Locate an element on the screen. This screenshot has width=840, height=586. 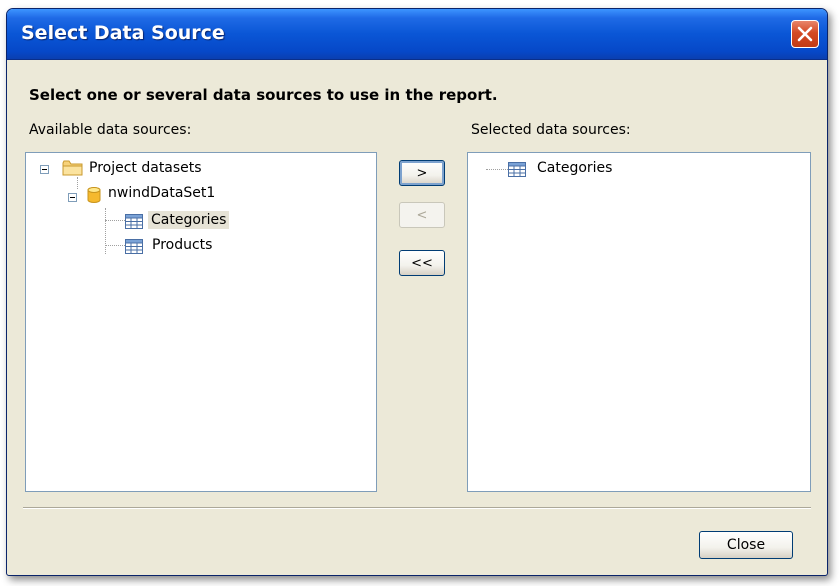
tree-node-label: Products is located at coordinates (182, 245).